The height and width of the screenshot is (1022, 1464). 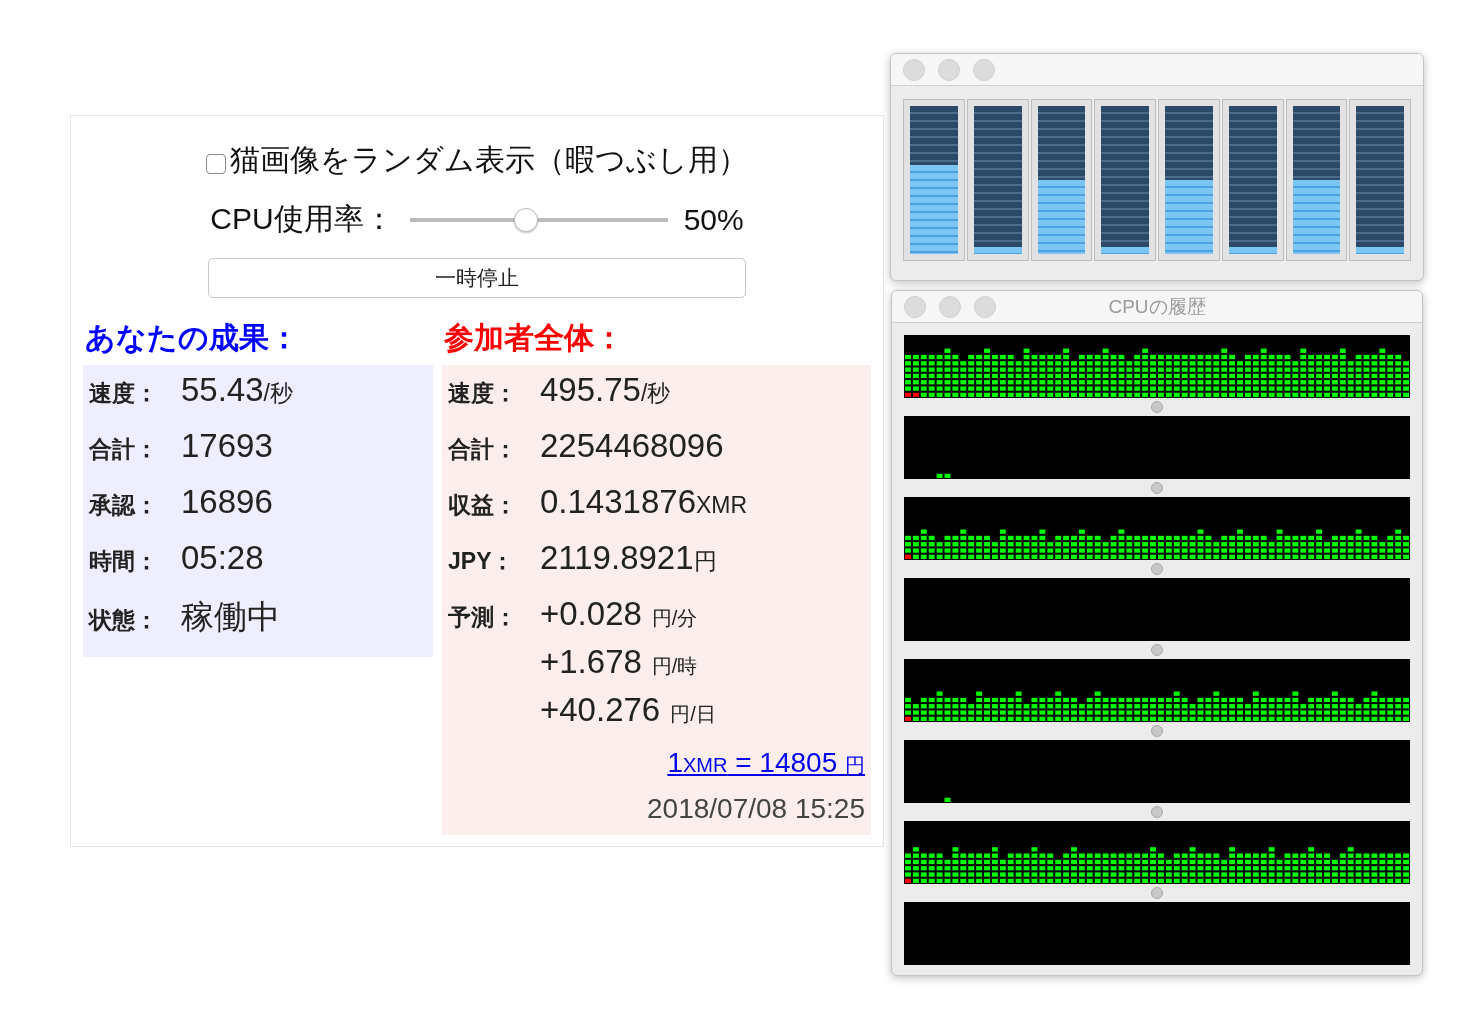 I want to click on stat-label: 承認：, so click(x=124, y=505).